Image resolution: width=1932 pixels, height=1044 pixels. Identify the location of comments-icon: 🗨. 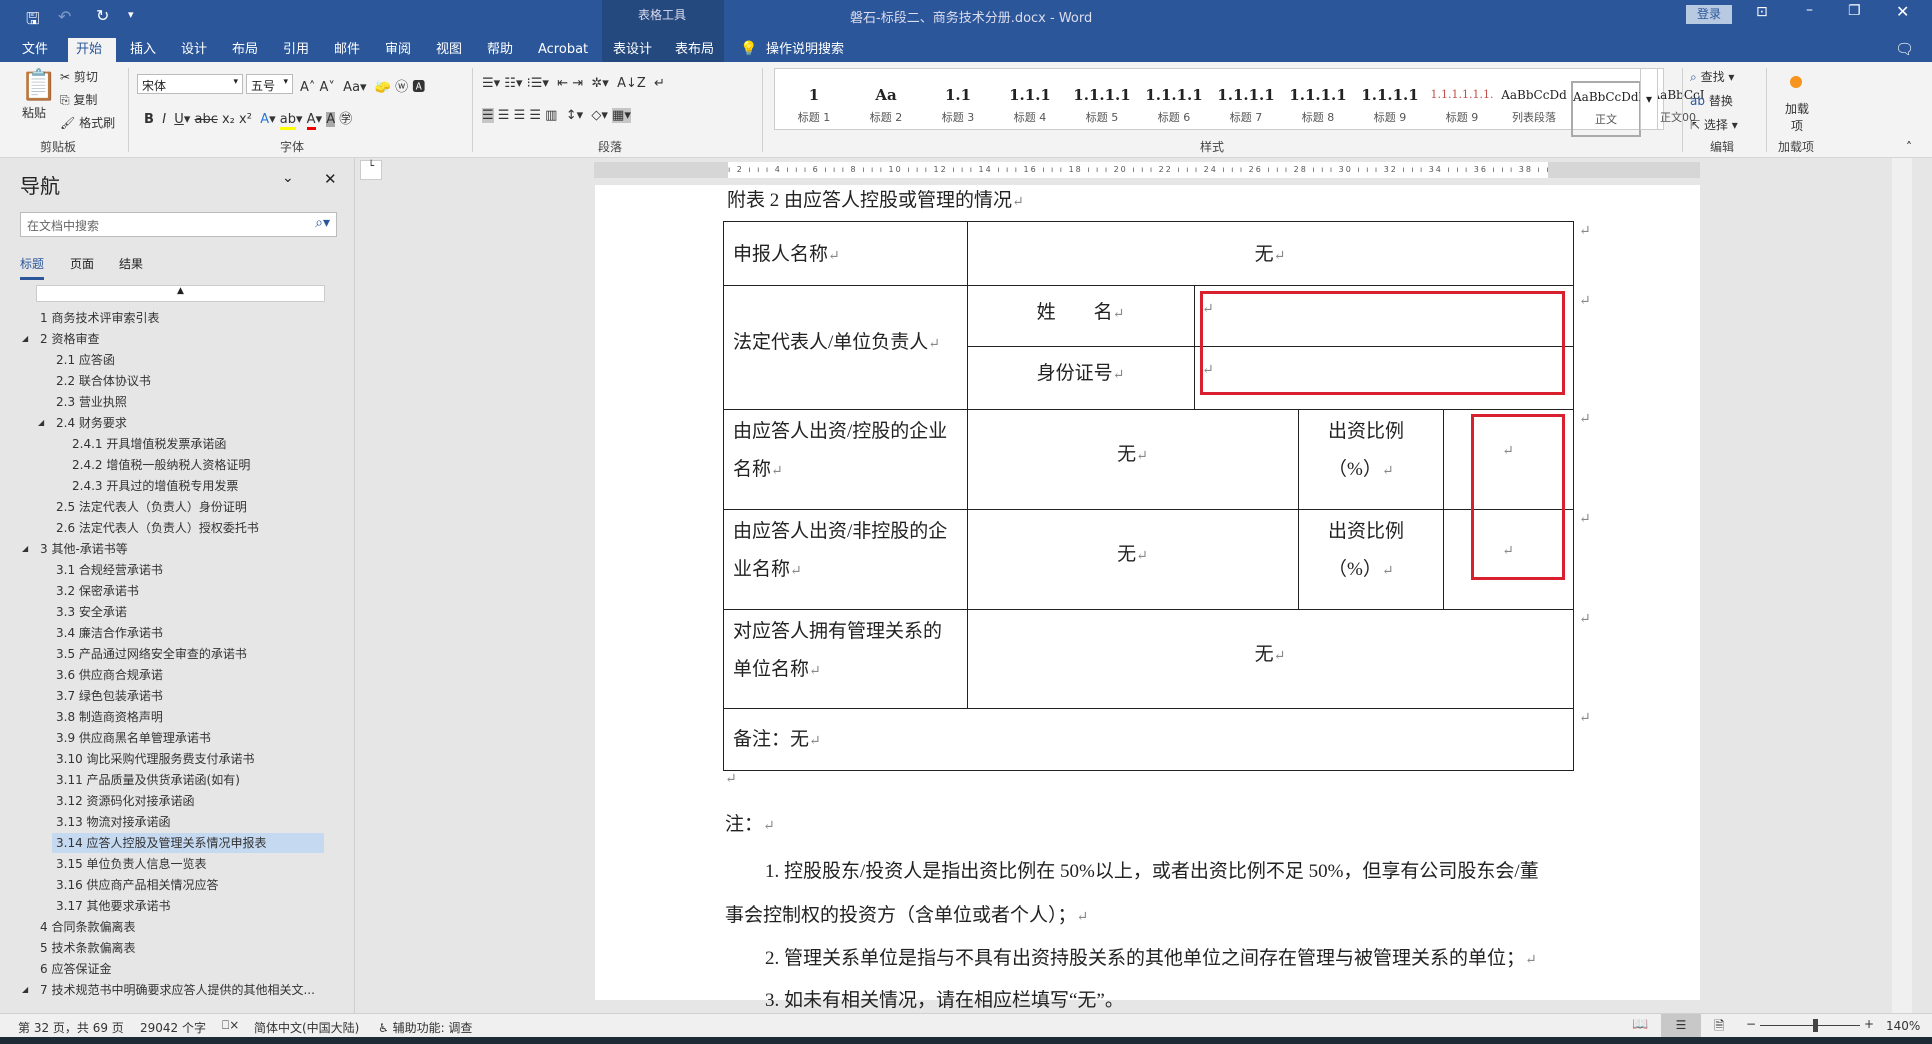
(1904, 49).